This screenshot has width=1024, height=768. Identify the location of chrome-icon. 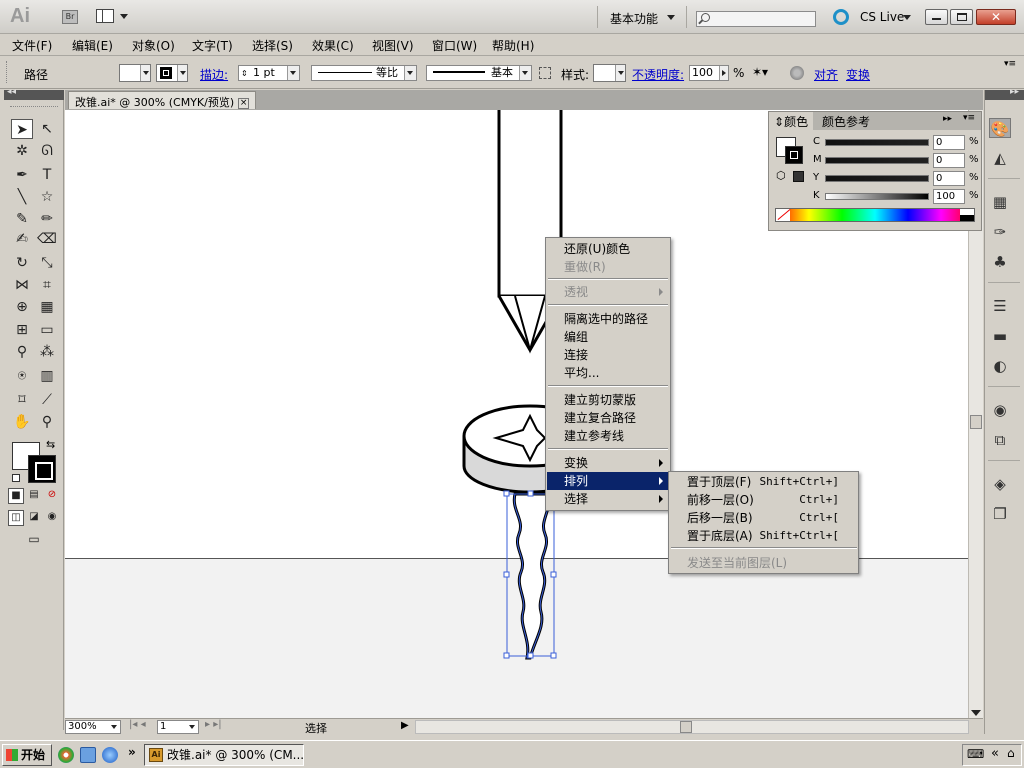
(66, 755).